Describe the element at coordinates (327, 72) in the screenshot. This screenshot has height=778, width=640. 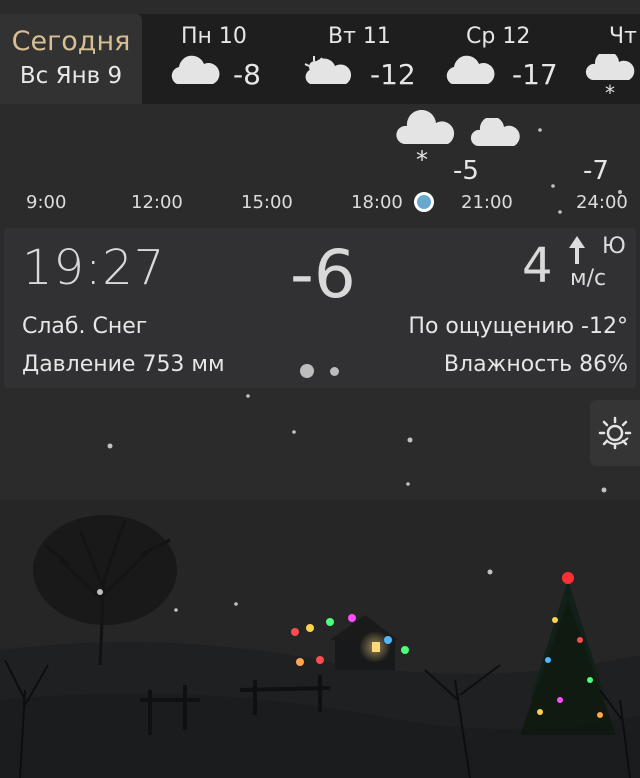
I see `partly-cloudy-icon` at that location.